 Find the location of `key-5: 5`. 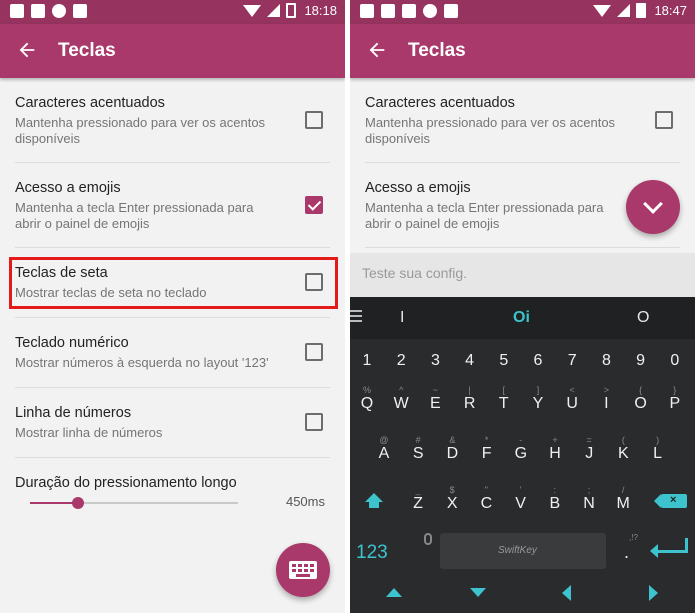

key-5: 5 is located at coordinates (504, 361).